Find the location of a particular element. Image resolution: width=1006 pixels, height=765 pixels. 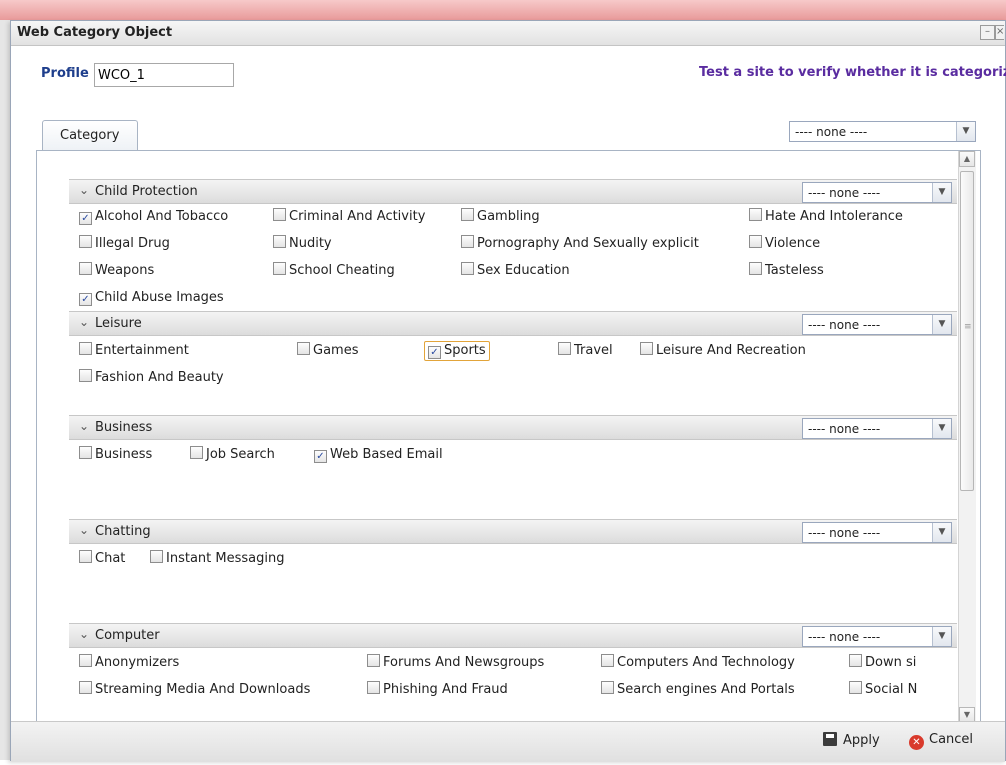

checkbox-instant-messaging: Instant Messaging is located at coordinates (217, 559).